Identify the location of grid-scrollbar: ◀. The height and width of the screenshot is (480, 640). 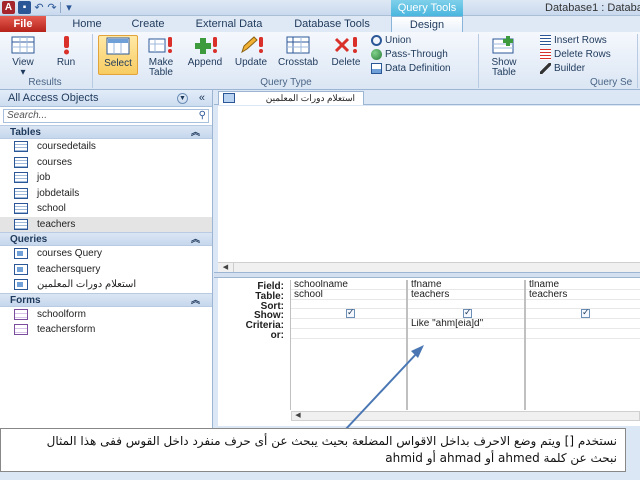
(465, 416).